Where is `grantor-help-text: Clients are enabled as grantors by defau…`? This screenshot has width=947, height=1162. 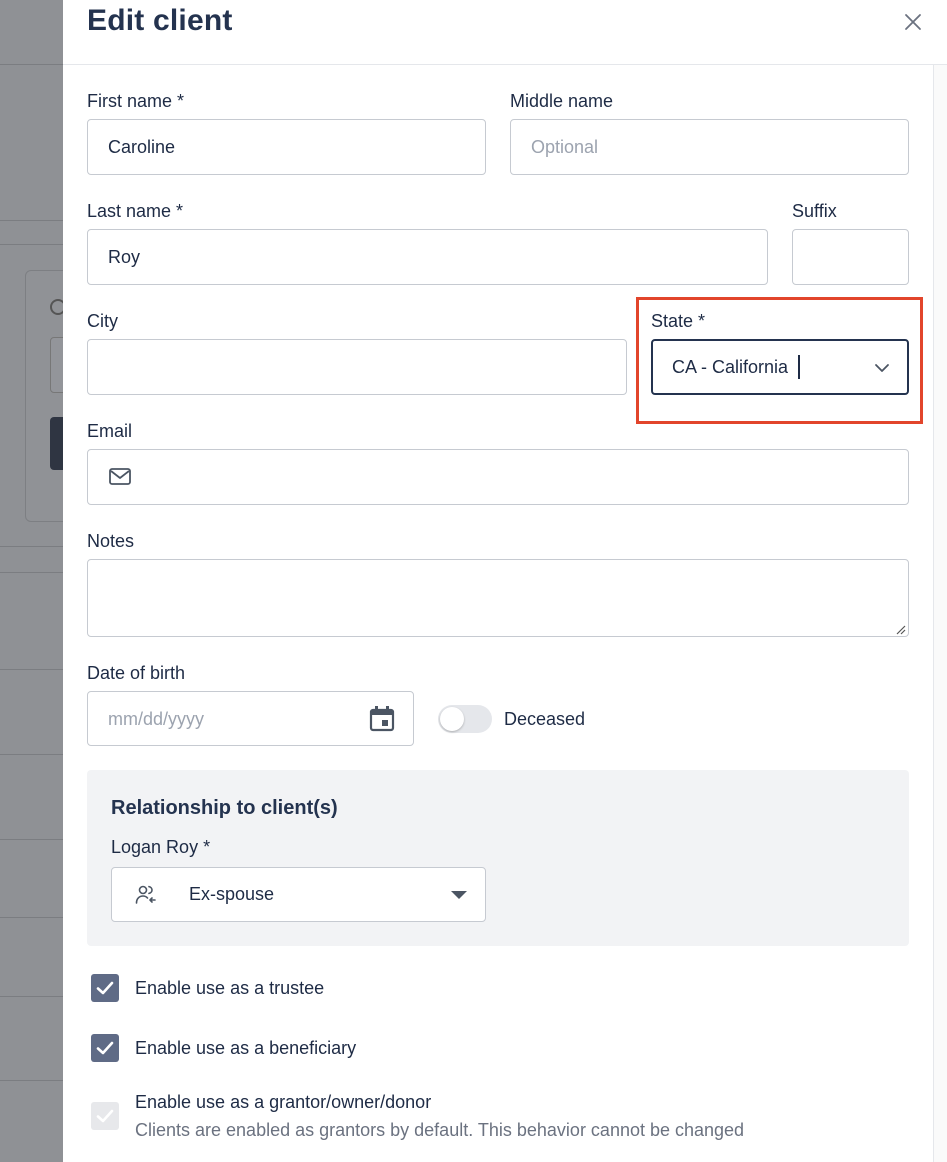 grantor-help-text: Clients are enabled as grantors by defau… is located at coordinates (440, 1130).